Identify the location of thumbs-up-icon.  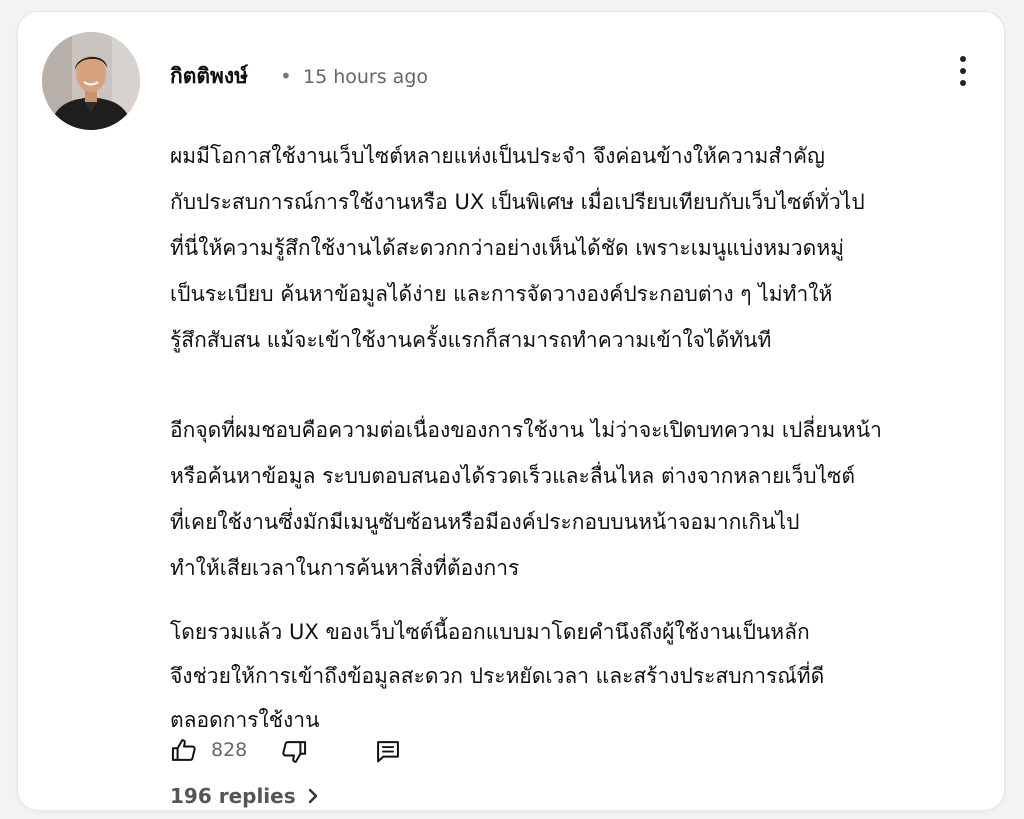
(183, 750).